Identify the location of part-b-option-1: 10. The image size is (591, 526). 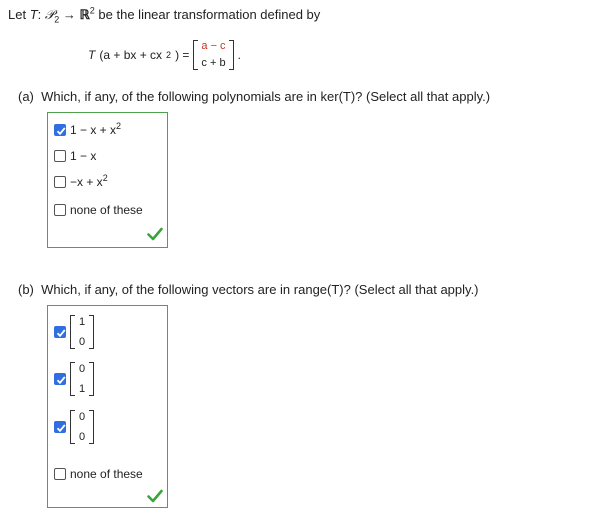
(74, 332).